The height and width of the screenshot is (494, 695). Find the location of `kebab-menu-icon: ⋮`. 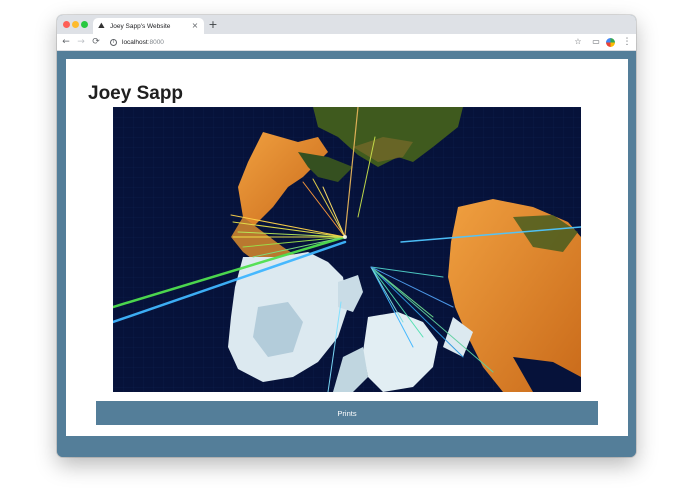

kebab-menu-icon: ⋮ is located at coordinates (627, 42).